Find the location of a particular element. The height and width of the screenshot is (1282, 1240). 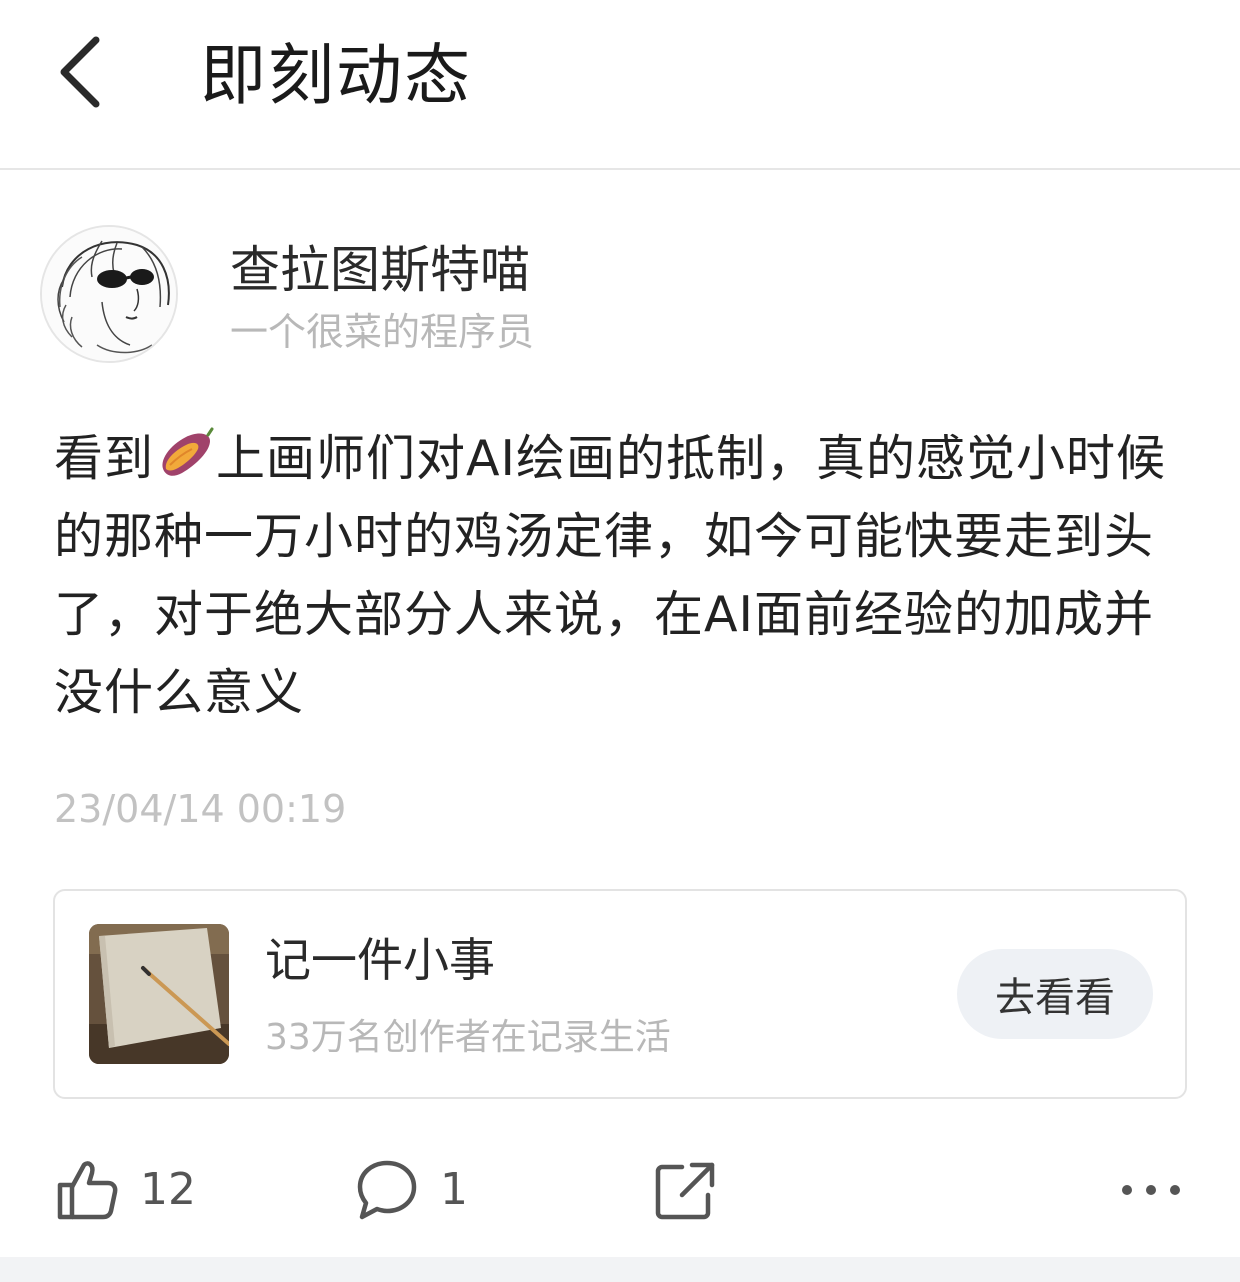

author-row: 查拉图斯特喵 一个很菜的程序员 is located at coordinates (390, 295).